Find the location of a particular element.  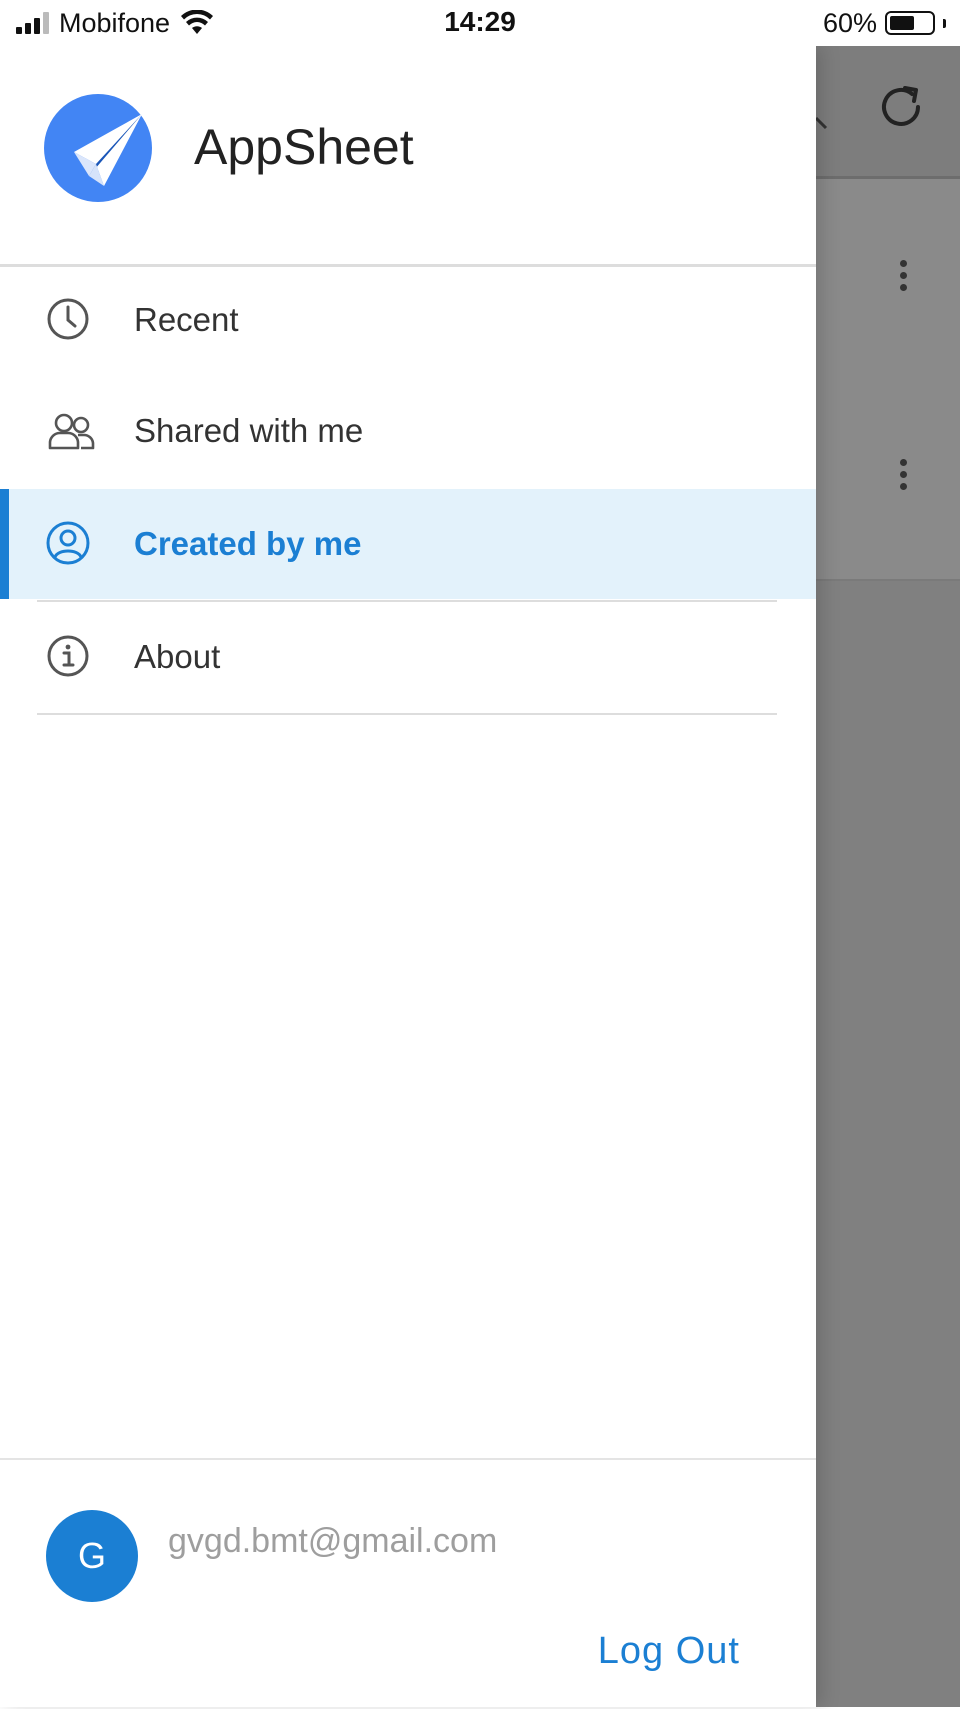

user-circle-icon is located at coordinates (68, 543).